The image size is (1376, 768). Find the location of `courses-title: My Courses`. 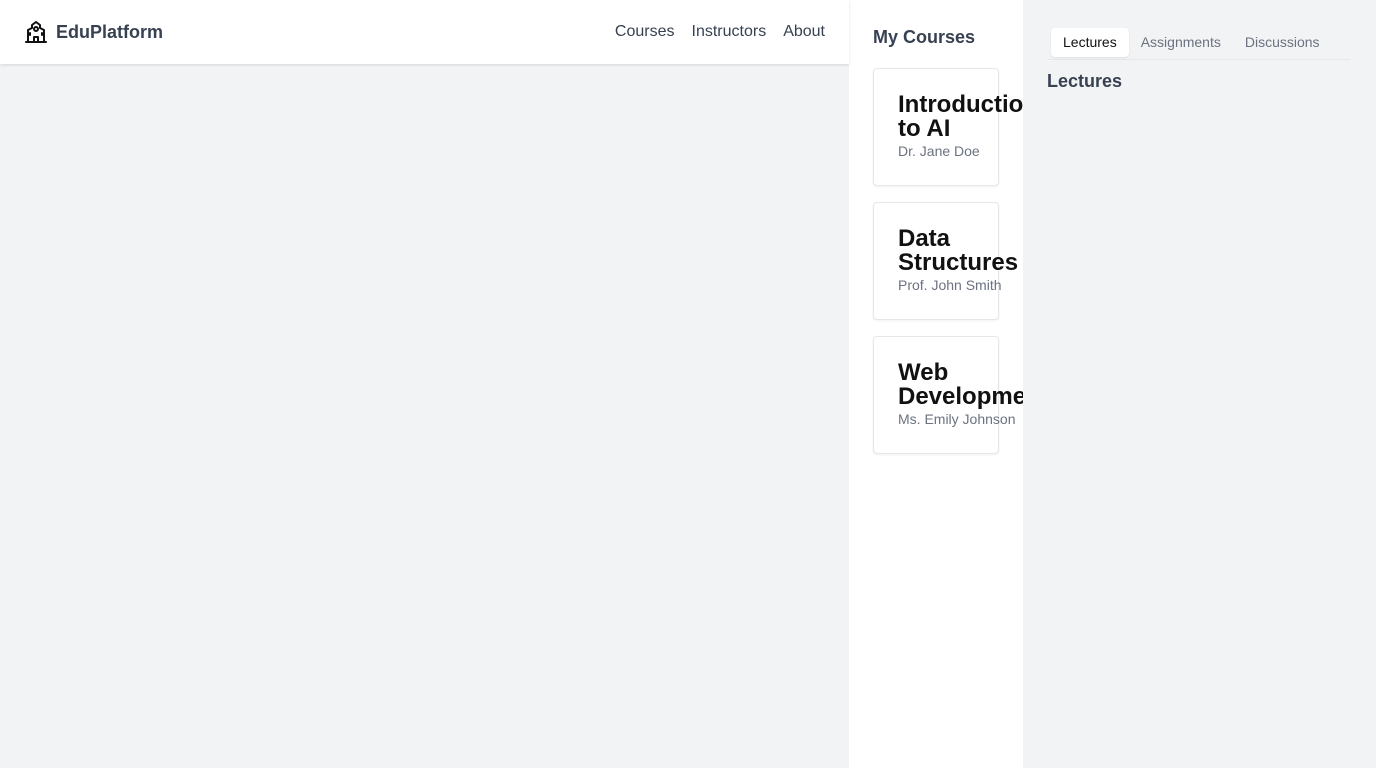

courses-title: My Courses is located at coordinates (924, 37).